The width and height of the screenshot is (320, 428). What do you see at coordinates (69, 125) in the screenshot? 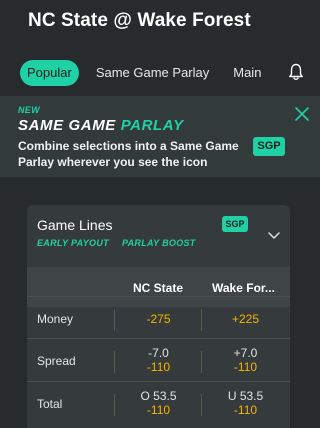
I see `promo-title-part1: SAME GAME` at bounding box center [69, 125].